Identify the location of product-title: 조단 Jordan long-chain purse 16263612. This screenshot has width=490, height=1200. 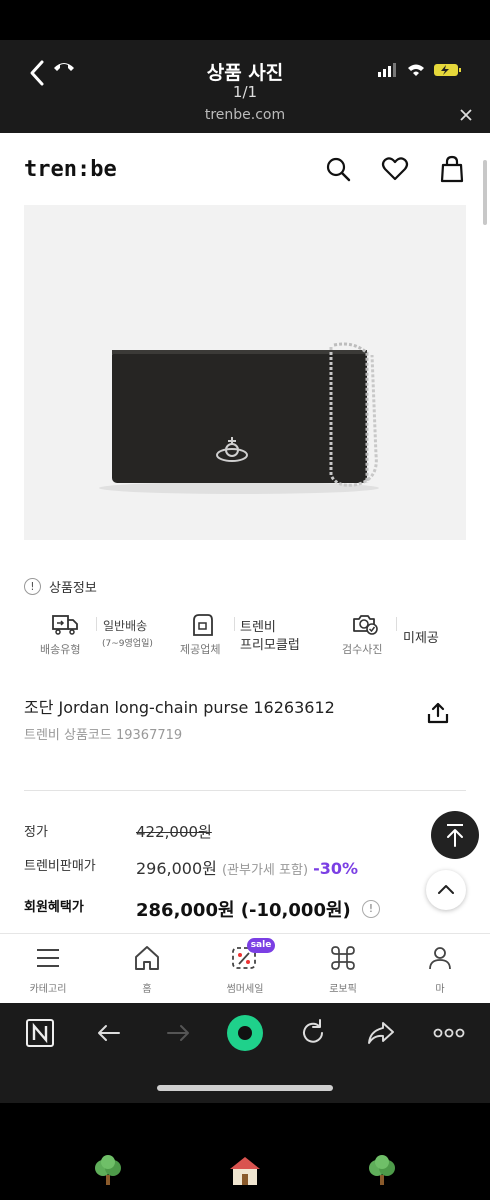
(179, 707).